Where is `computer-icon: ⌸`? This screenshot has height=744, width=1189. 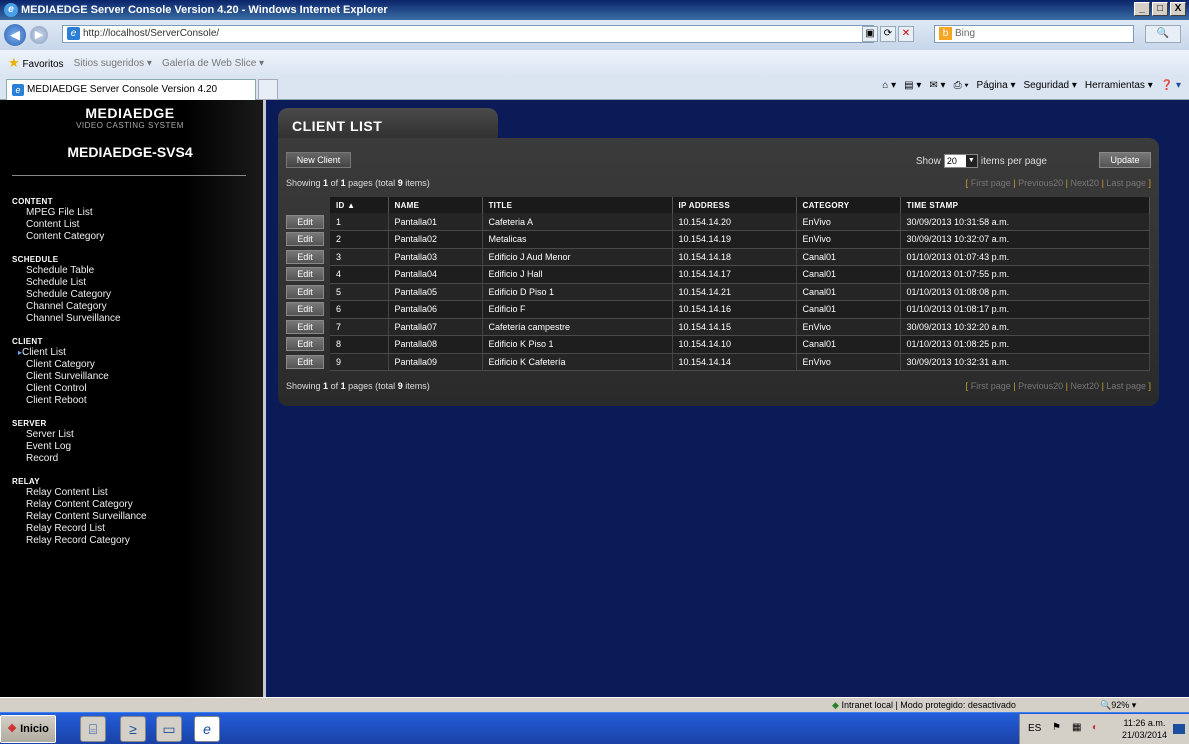 computer-icon: ⌸ is located at coordinates (93, 729).